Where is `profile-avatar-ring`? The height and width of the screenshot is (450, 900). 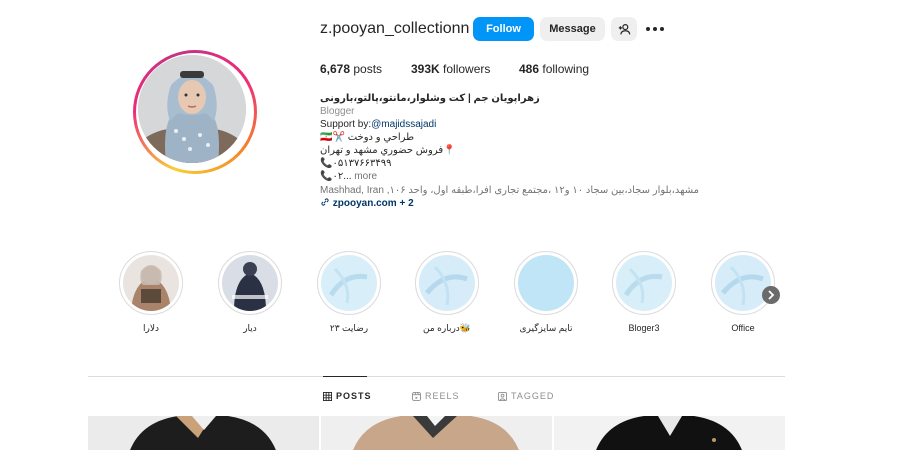 profile-avatar-ring is located at coordinates (195, 112).